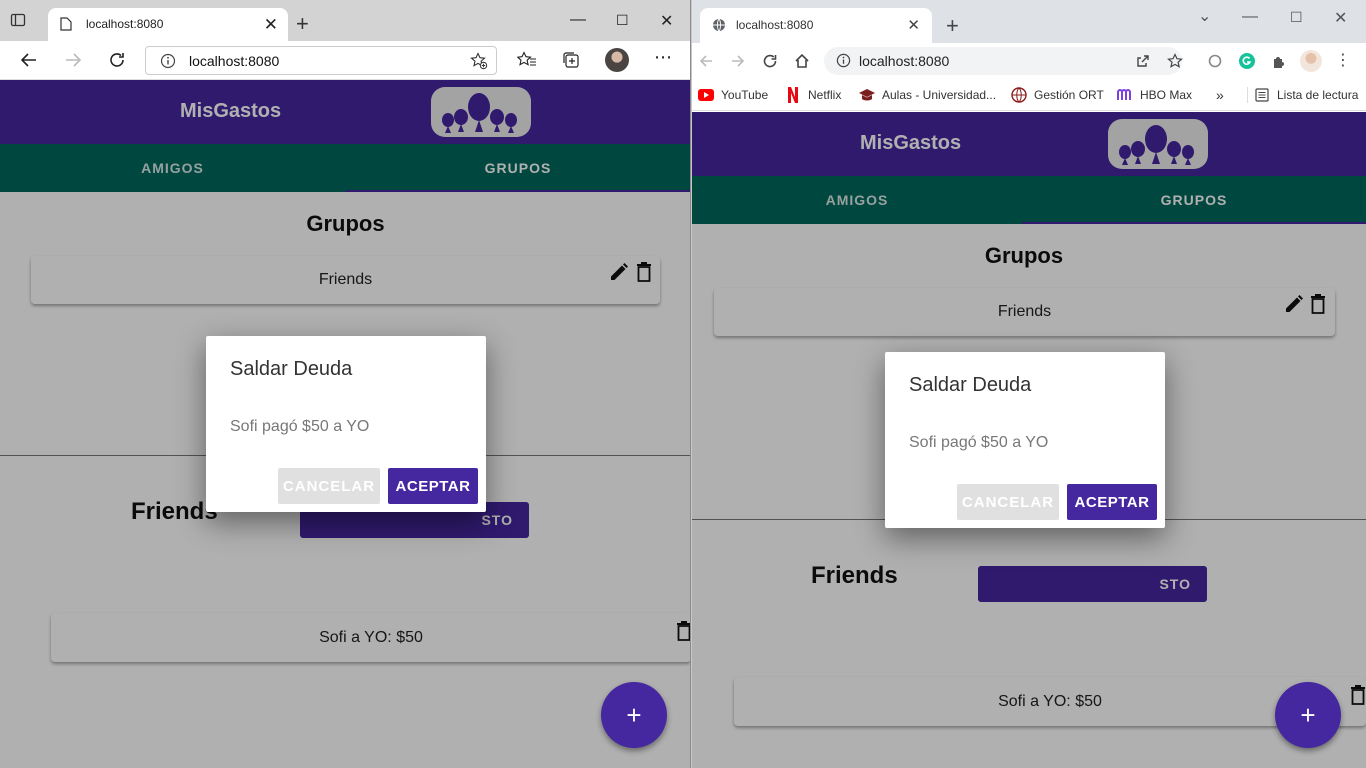 Image resolution: width=1366 pixels, height=768 pixels. I want to click on more-icon: ⋮, so click(1343, 60).